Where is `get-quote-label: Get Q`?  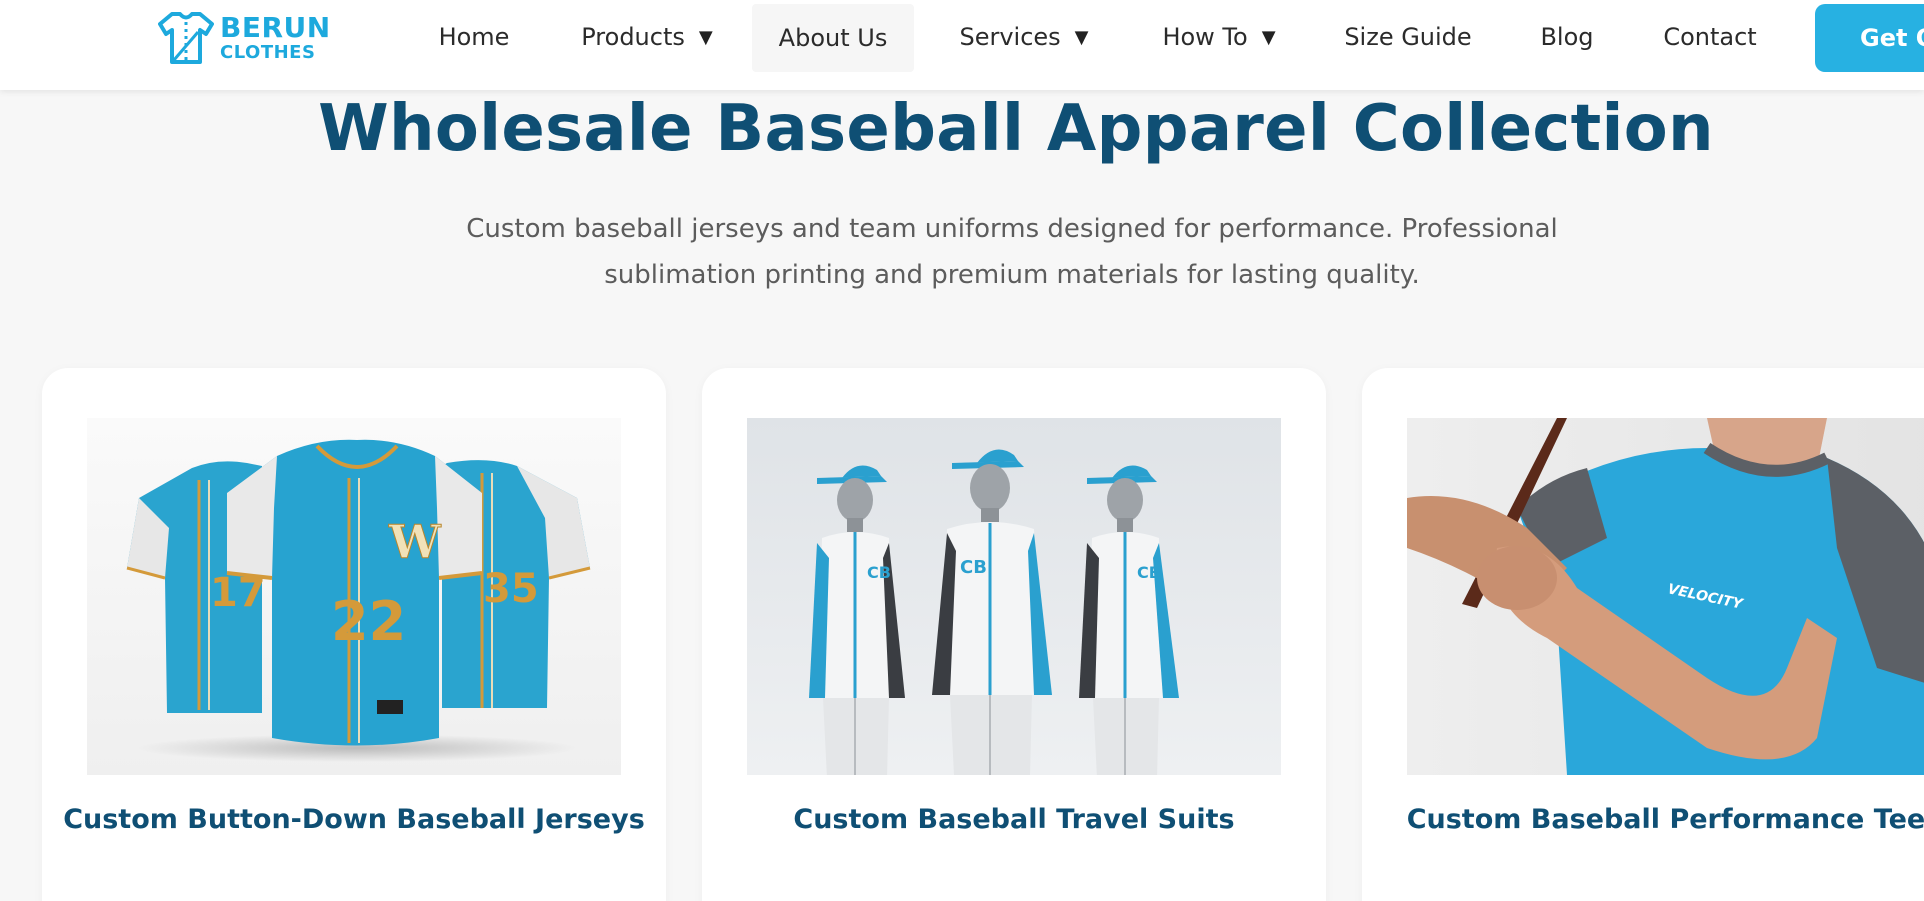
get-quote-label: Get Q is located at coordinates (1892, 38).